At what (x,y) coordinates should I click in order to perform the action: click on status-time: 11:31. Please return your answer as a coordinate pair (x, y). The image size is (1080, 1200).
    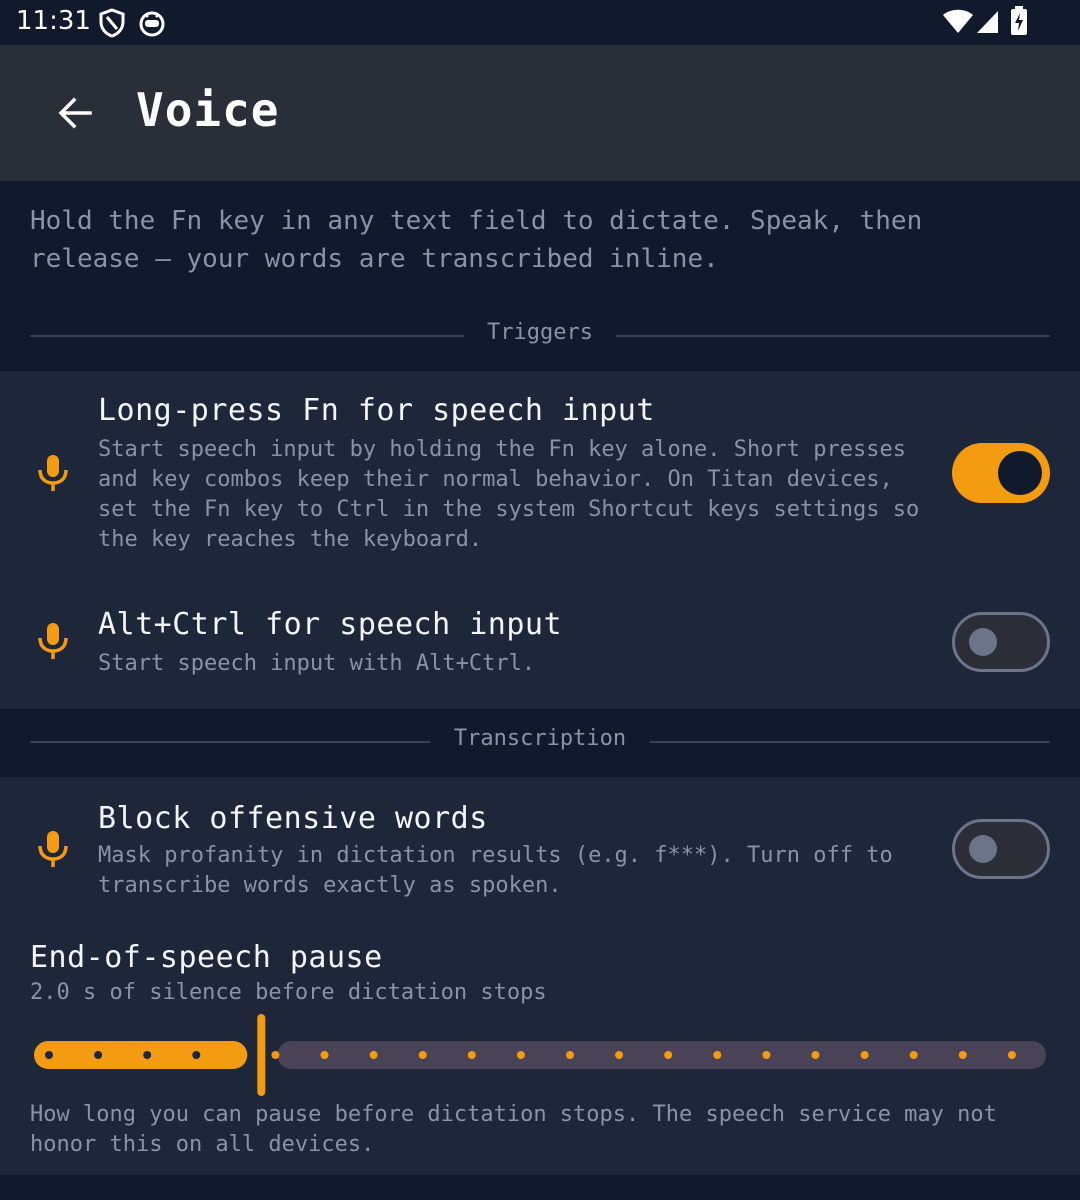
    Looking at the image, I should click on (53, 21).